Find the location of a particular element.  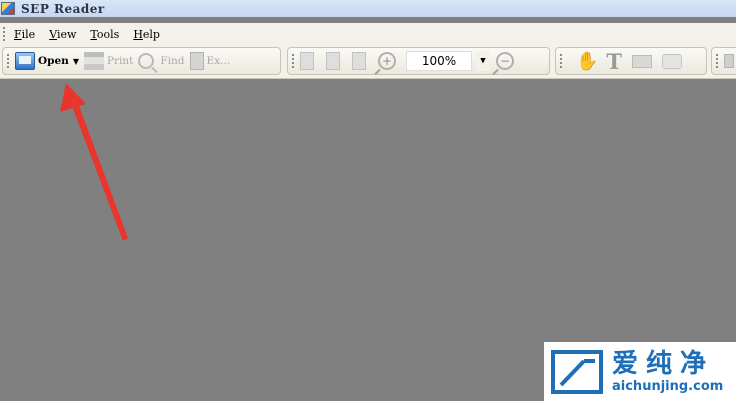

menu-help: Help is located at coordinates (146, 34).